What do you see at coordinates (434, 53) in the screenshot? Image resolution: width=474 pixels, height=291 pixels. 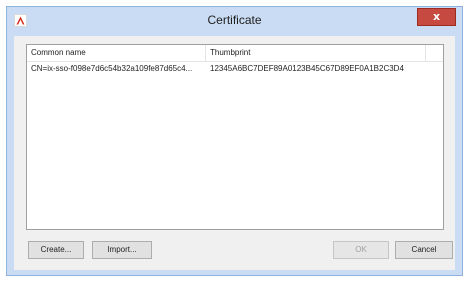 I see `column-header-filler` at bounding box center [434, 53].